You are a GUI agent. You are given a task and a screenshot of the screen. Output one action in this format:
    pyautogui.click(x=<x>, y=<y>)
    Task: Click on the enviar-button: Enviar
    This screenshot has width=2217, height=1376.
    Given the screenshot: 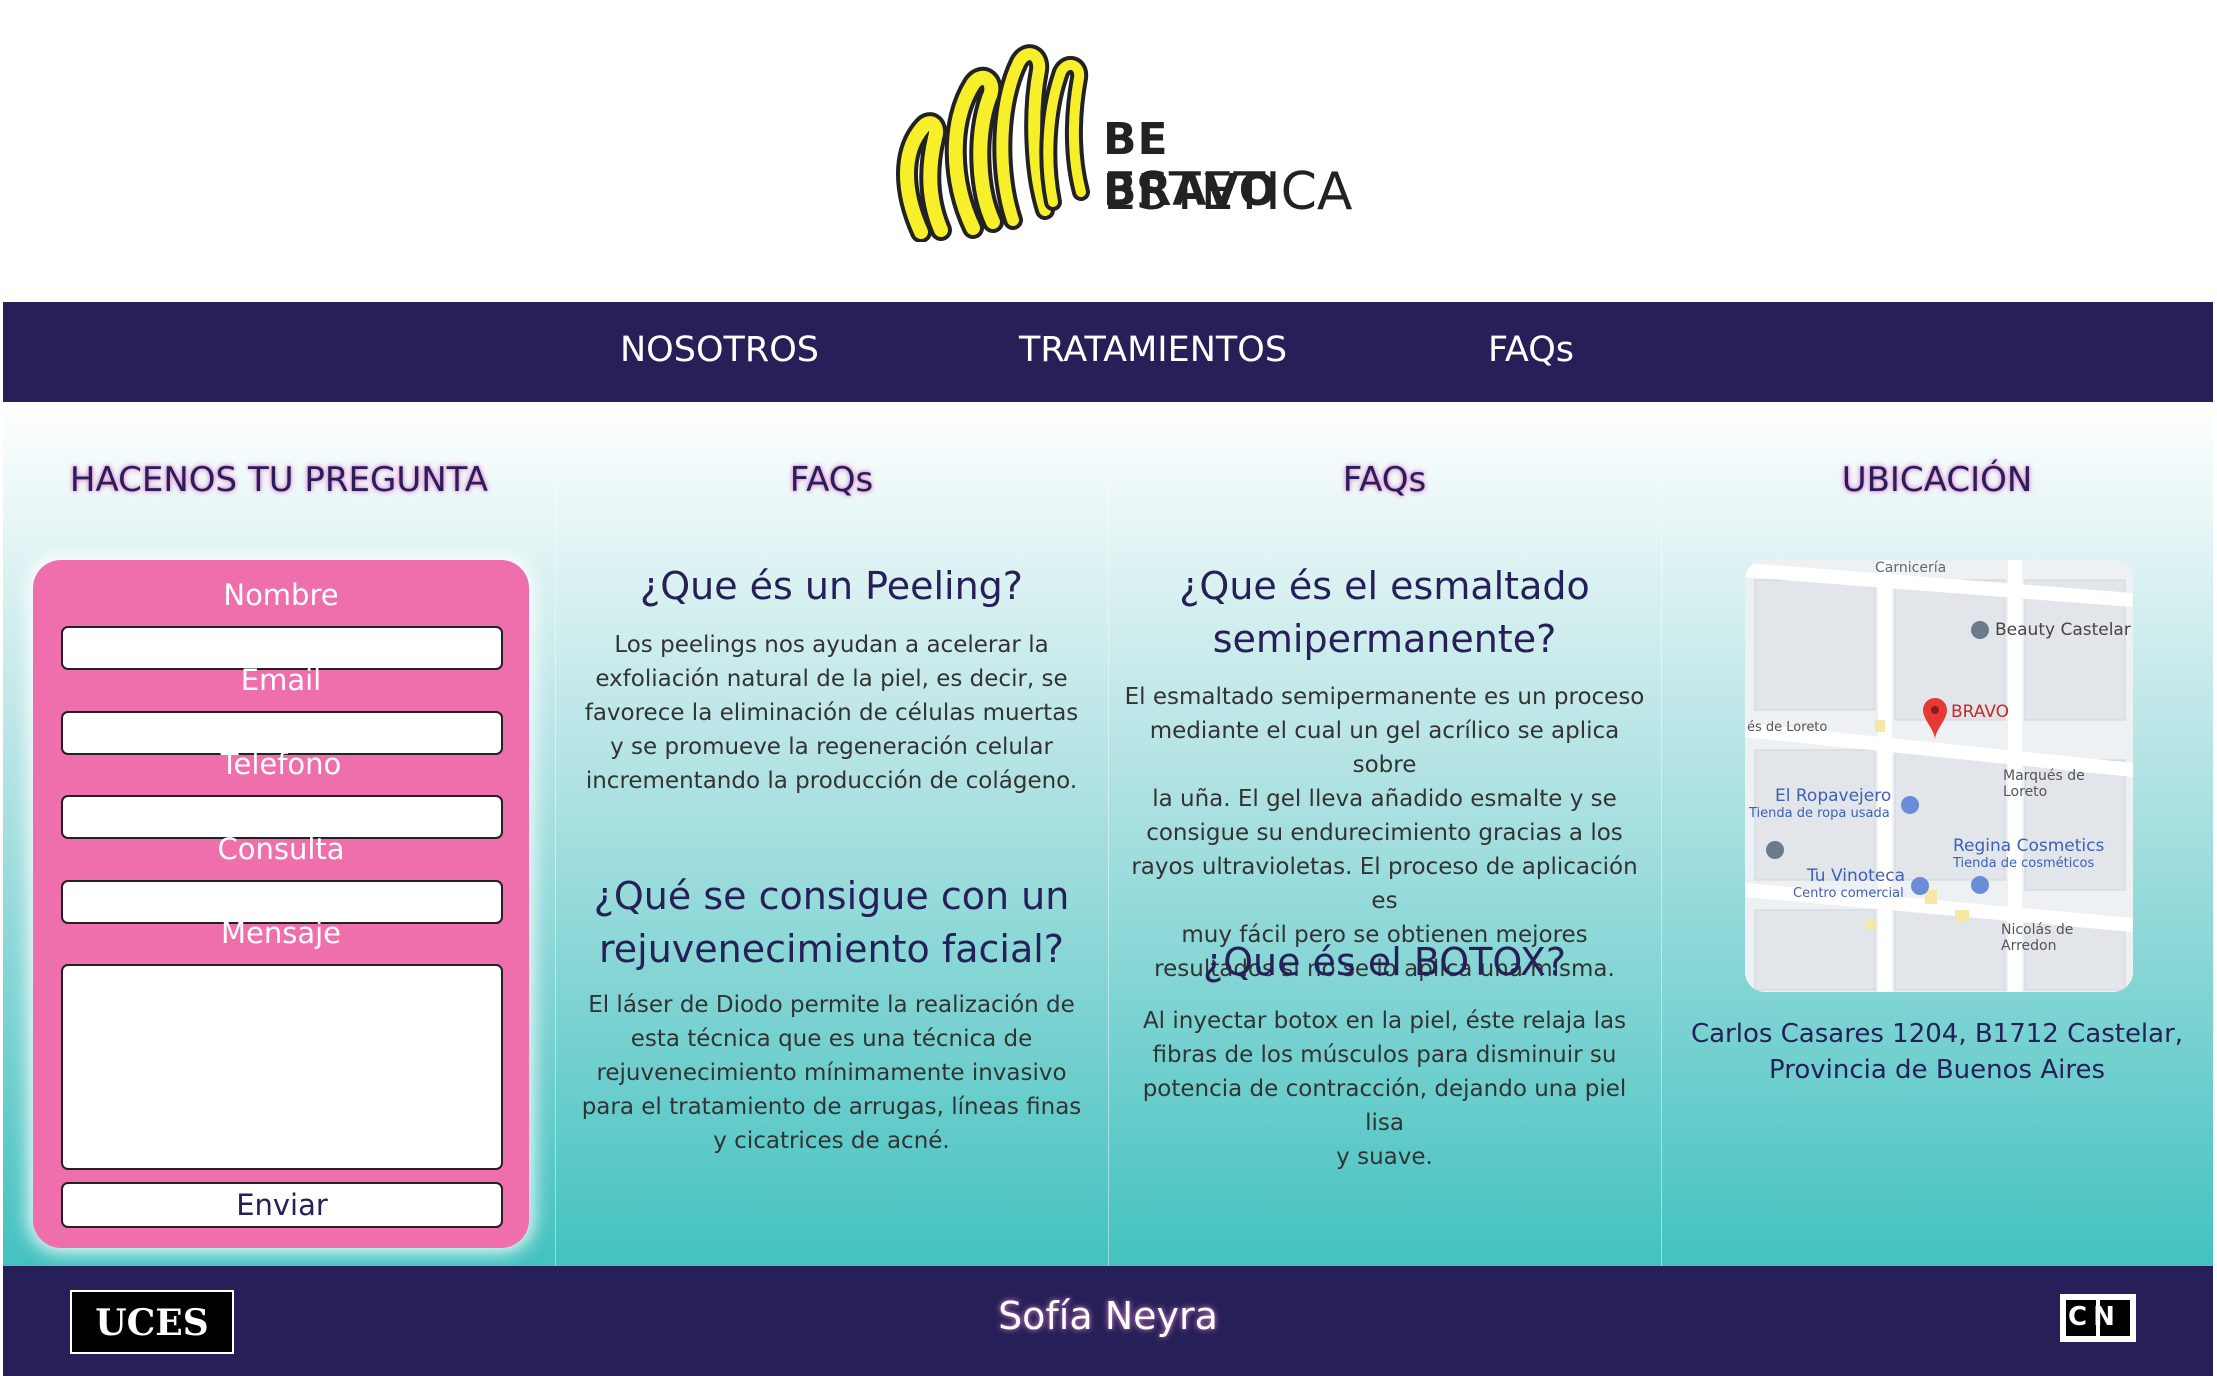 What is the action you would take?
    pyautogui.click(x=282, y=1205)
    